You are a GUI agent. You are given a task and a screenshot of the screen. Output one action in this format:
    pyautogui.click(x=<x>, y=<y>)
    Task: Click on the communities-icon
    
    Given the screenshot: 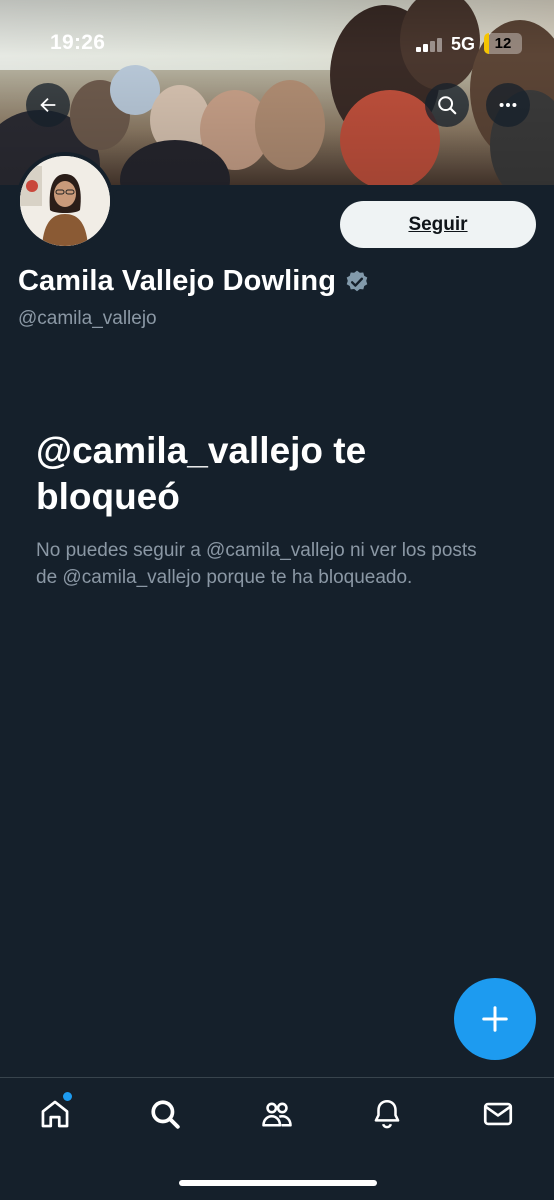 What is the action you would take?
    pyautogui.click(x=277, y=1114)
    